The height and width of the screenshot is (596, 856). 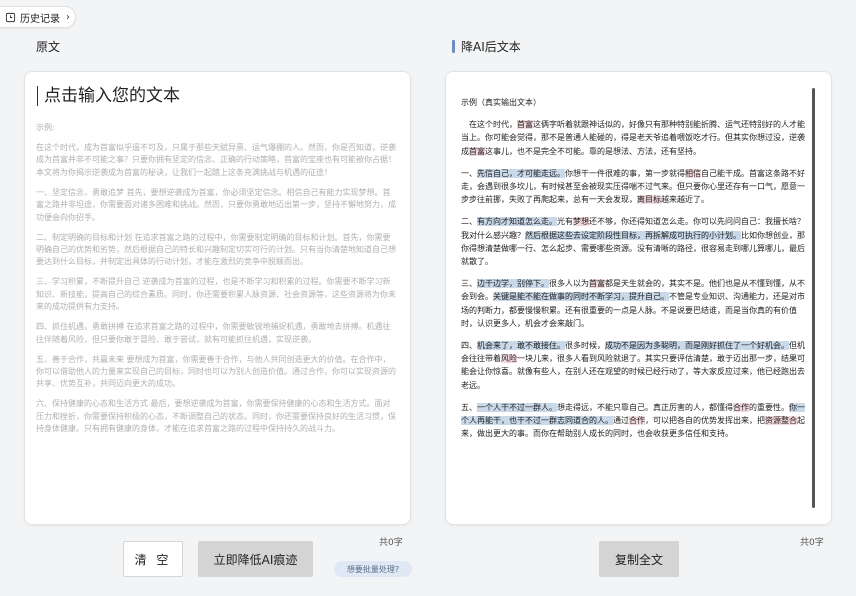 I want to click on chevron-right-icon: ›, so click(x=68, y=17).